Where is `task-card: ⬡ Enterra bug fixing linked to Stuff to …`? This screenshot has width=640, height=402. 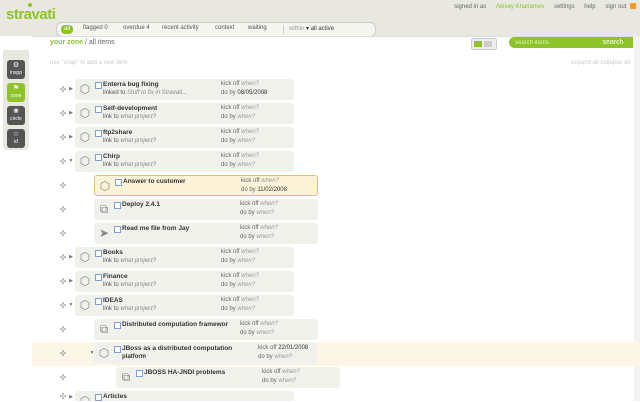 task-card: ⬡ Enterra bug fixing linked to Stuff to … is located at coordinates (184, 89).